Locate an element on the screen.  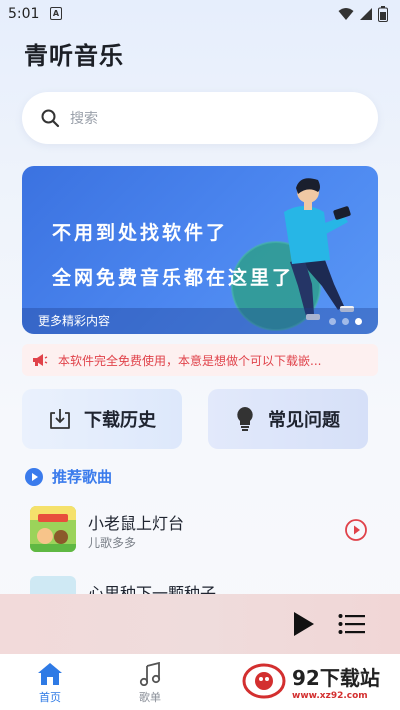
download-history-button: 下载历史 is located at coordinates (102, 419).